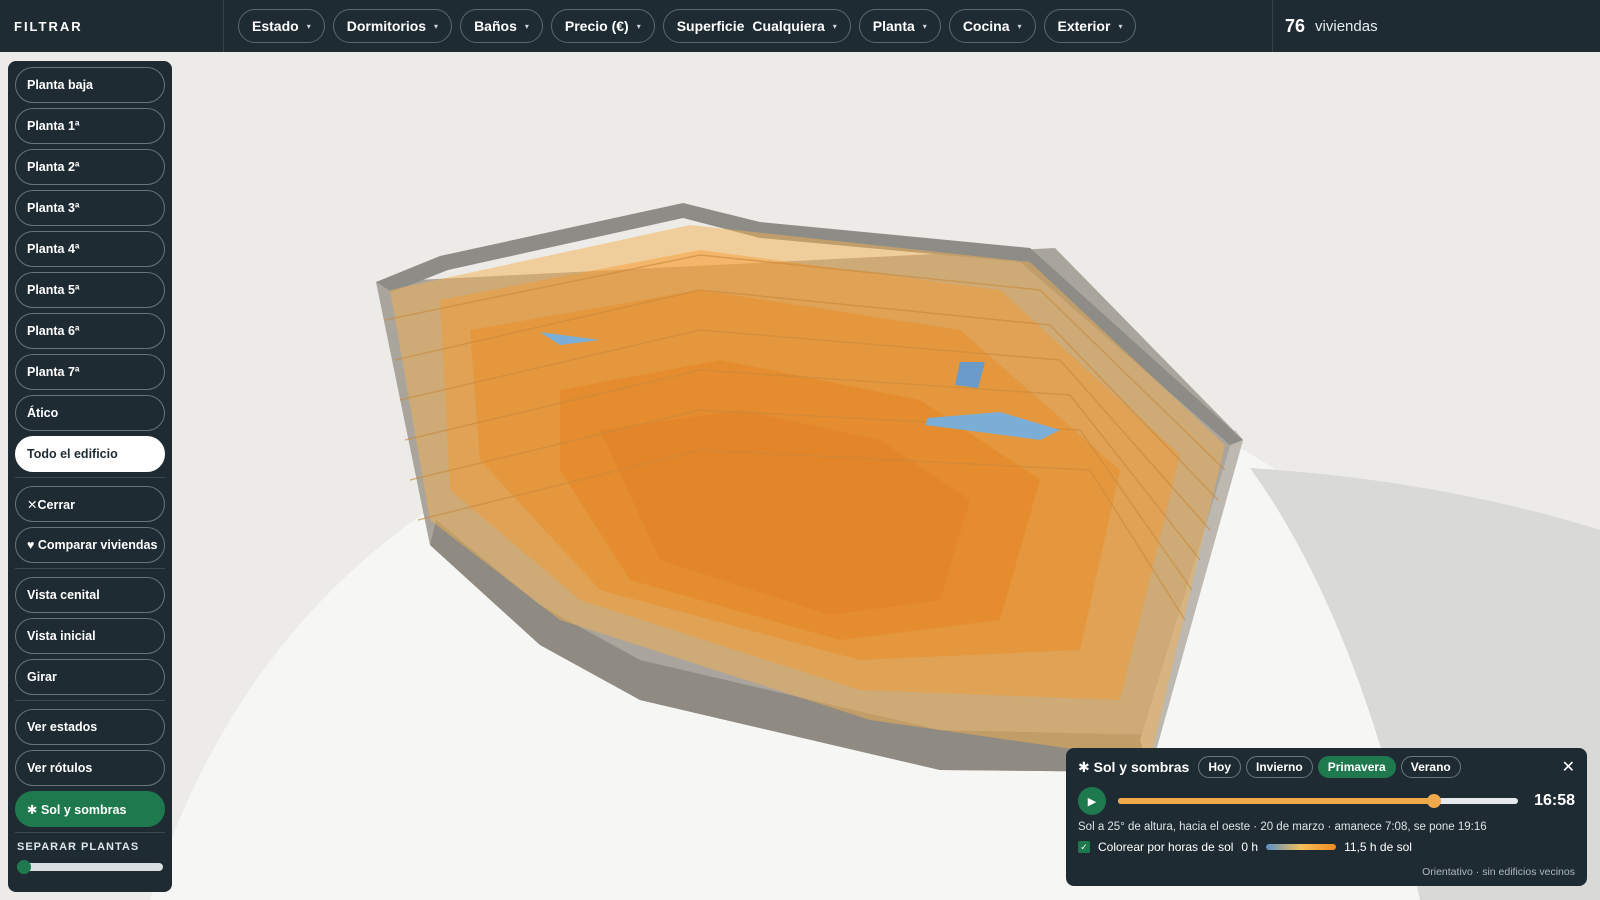 This screenshot has width=1600, height=900. I want to click on filter-precio: Precio (€) ▾, so click(602, 26).